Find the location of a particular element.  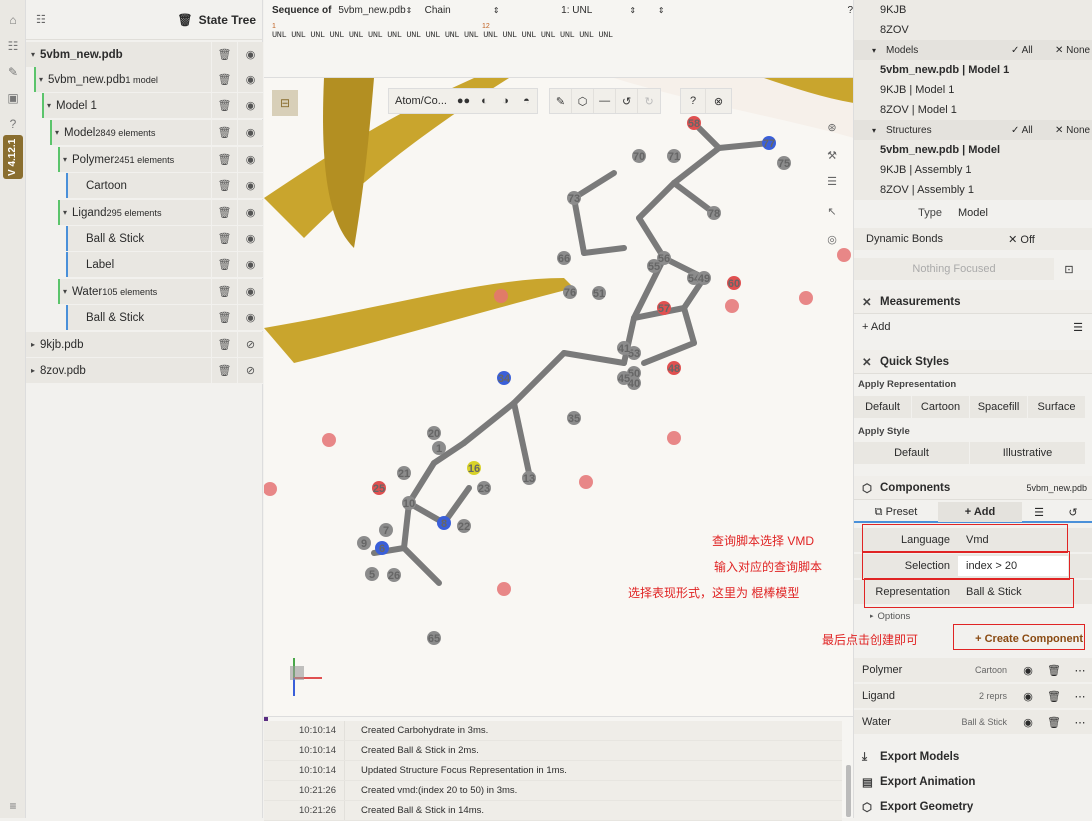

save-icon: ▣ is located at coordinates (13, 98).